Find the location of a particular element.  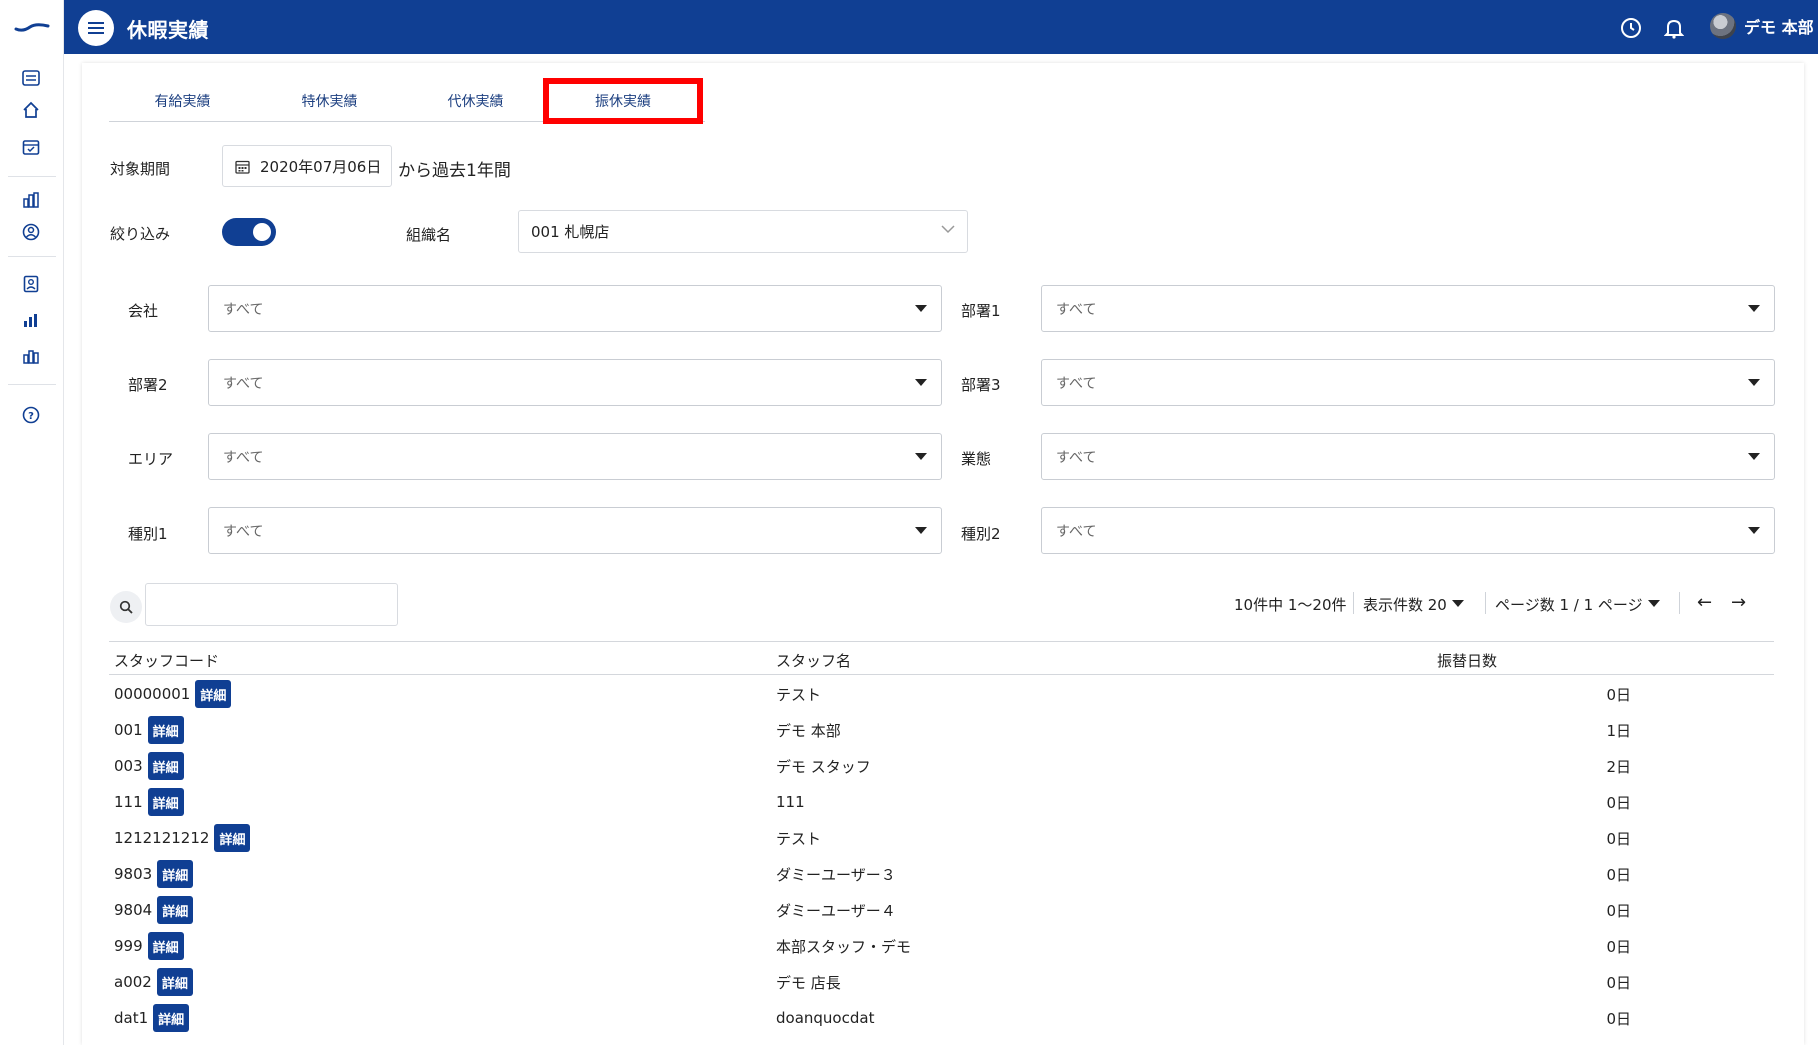

search-input is located at coordinates (271, 604).